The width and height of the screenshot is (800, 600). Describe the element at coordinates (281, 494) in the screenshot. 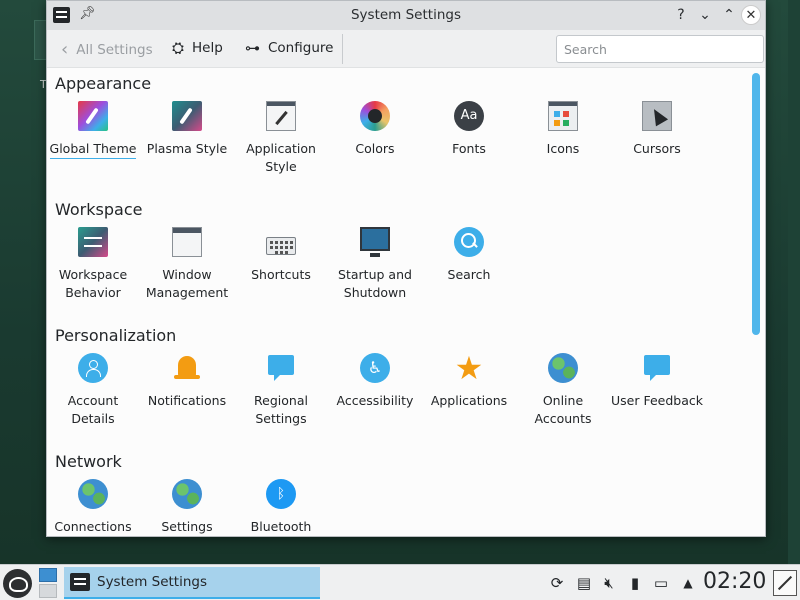

I see `bluetooth-icon: ᛒ` at that location.